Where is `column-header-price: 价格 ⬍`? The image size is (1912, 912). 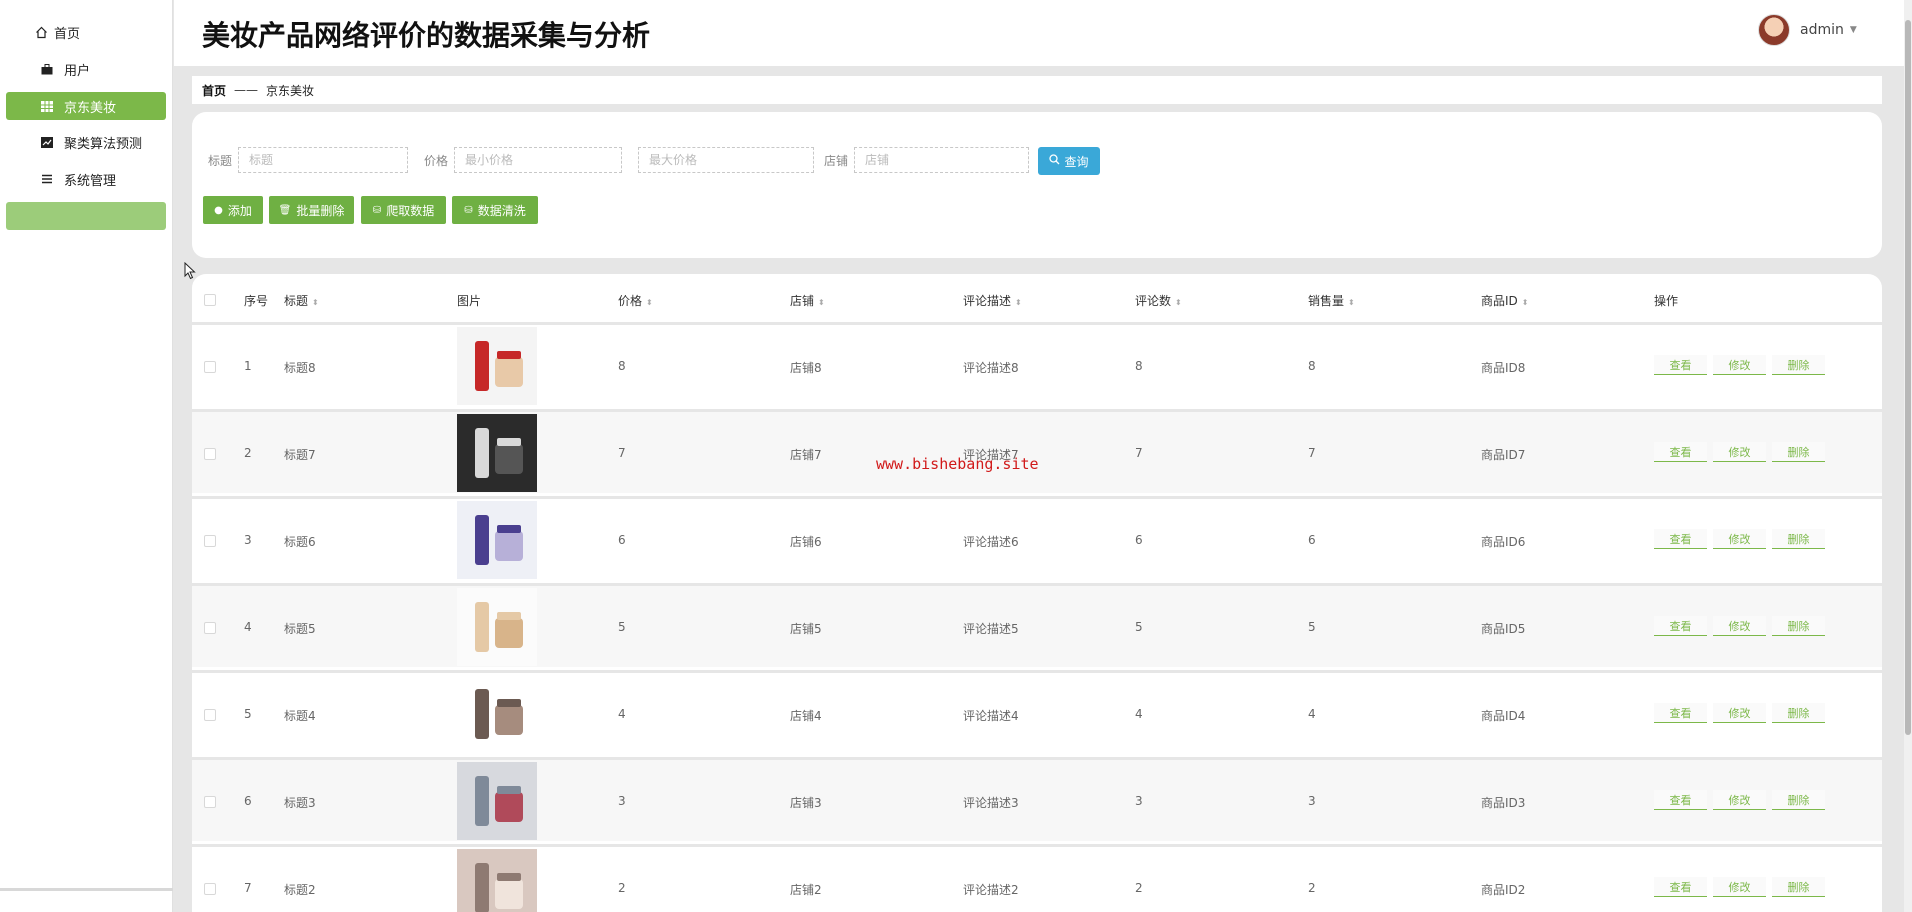
column-header-price: 价格 ⬍ is located at coordinates (635, 300).